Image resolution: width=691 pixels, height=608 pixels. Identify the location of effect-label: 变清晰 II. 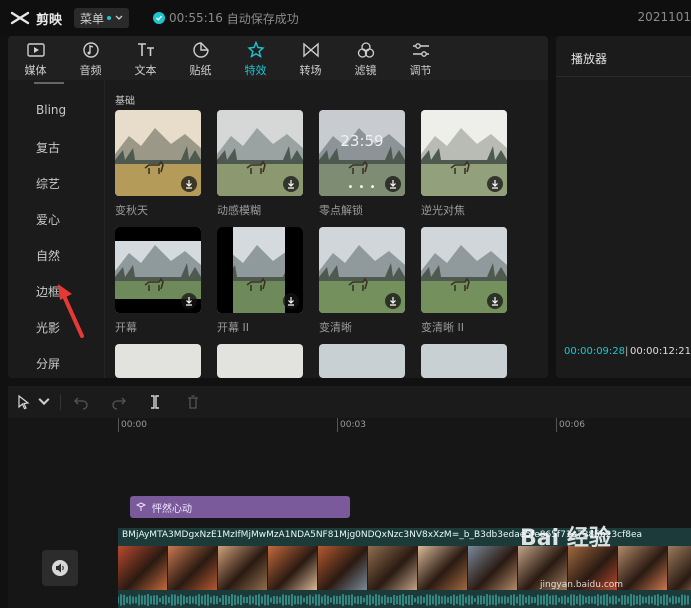
(442, 327).